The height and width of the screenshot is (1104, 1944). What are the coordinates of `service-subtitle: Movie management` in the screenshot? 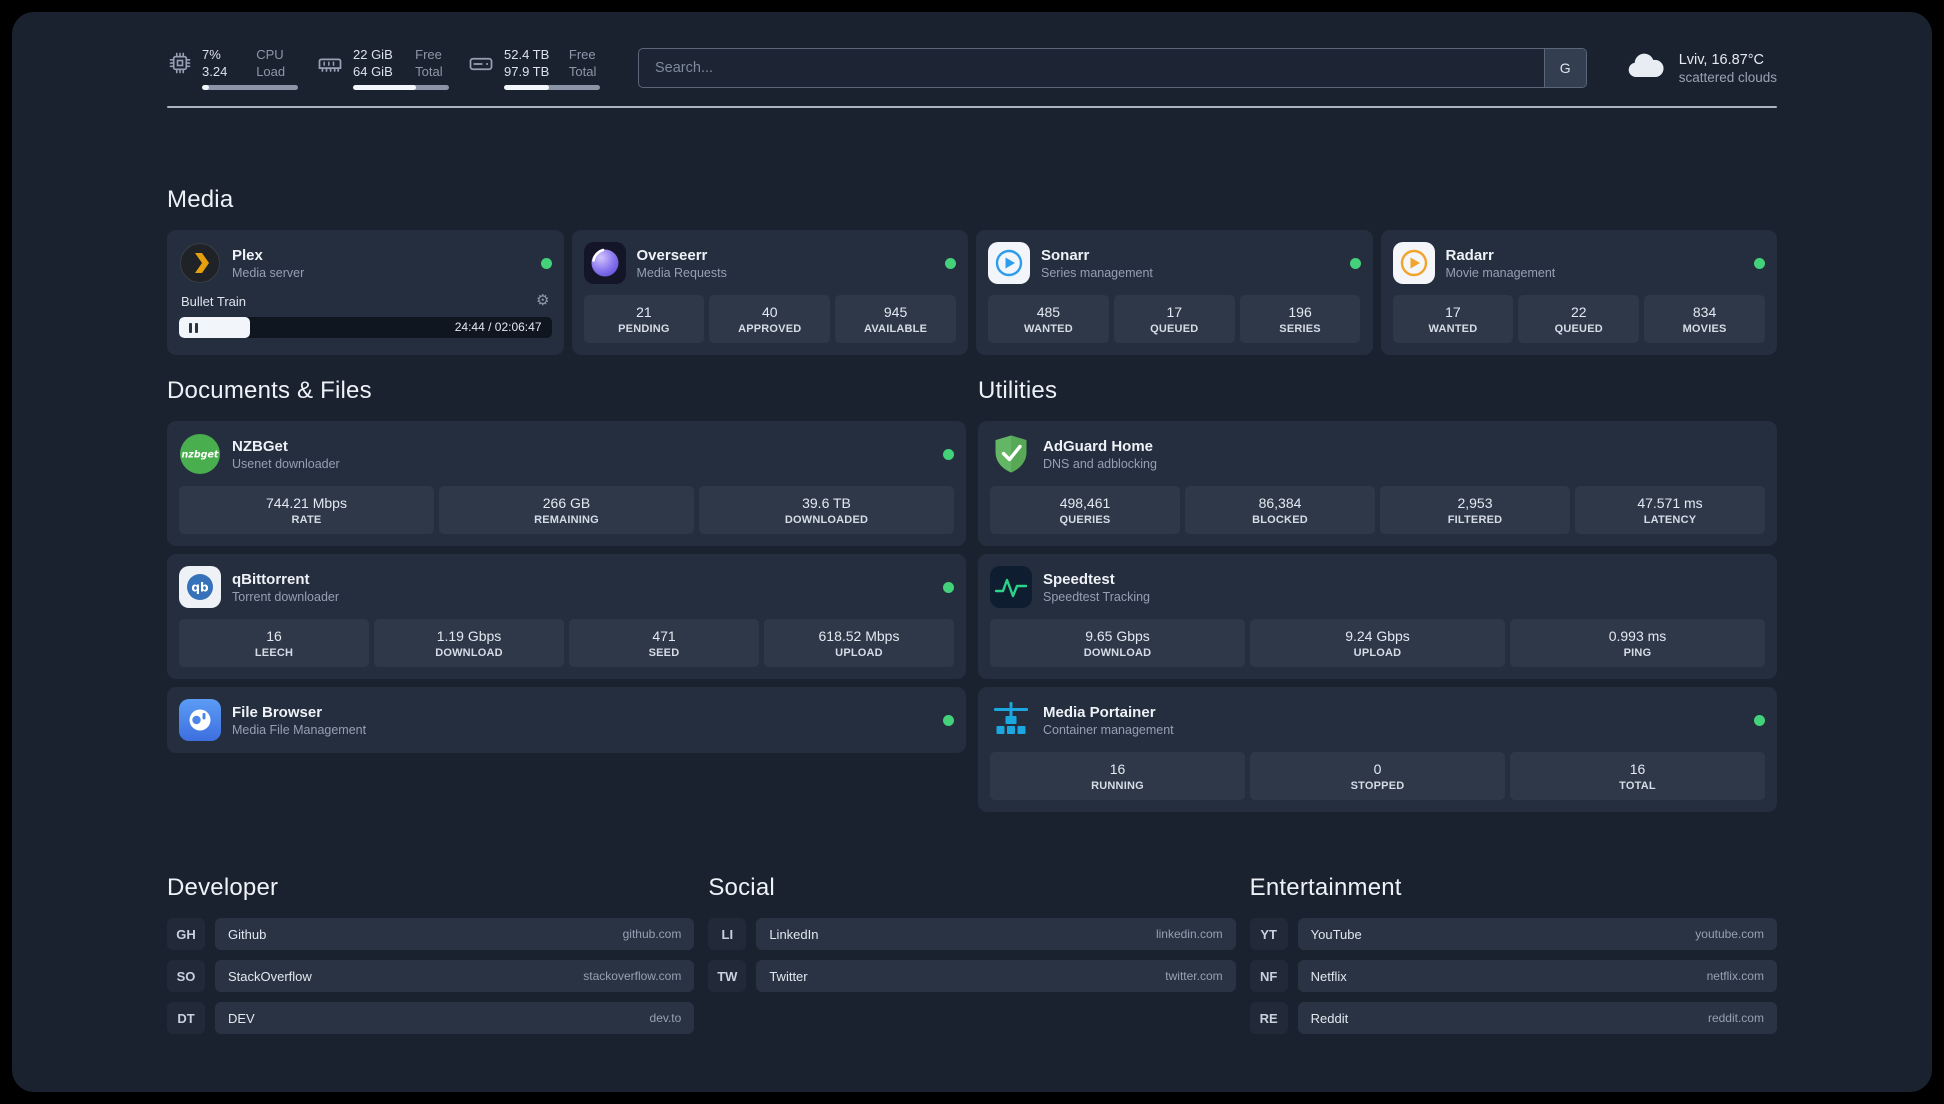 It's located at (1500, 272).